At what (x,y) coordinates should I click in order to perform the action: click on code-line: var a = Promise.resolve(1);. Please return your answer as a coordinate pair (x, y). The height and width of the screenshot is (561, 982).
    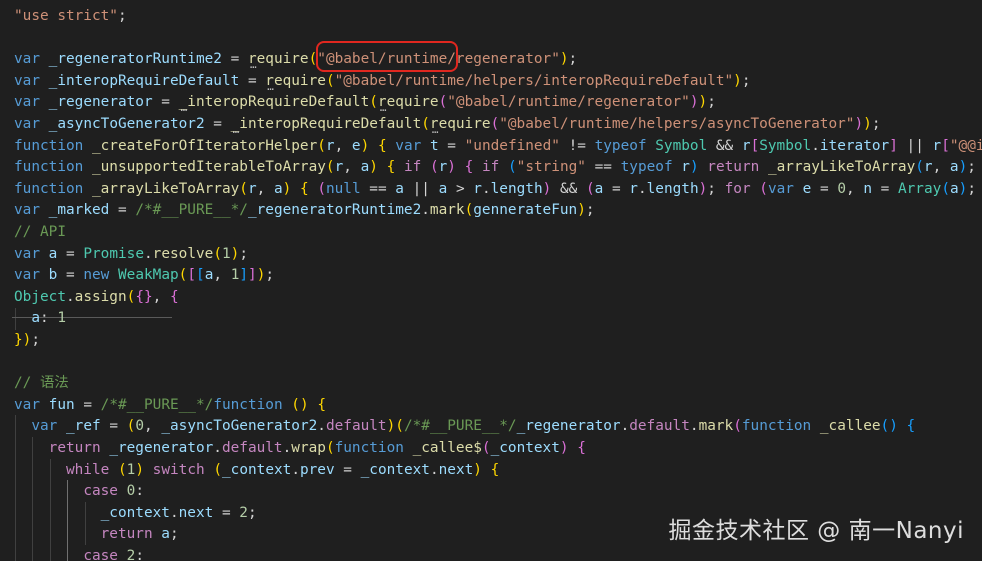
    Looking at the image, I should click on (131, 255).